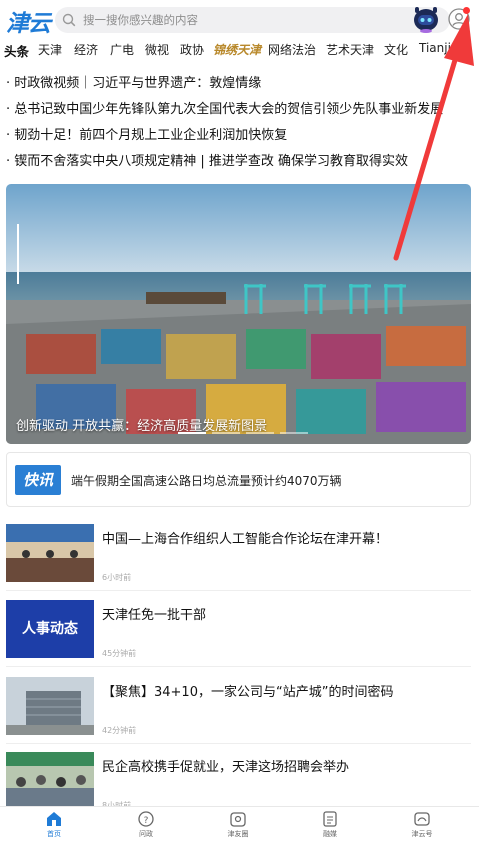 The height and width of the screenshot is (841, 479). What do you see at coordinates (241, 81) in the screenshot?
I see `headline-item: · 时政微视频｜习近平与世界遗产：敦煌情缘` at bounding box center [241, 81].